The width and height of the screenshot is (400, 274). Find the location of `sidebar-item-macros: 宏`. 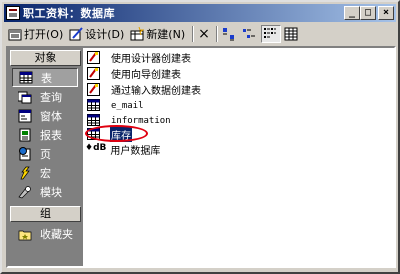

sidebar-item-macros: 宏 is located at coordinates (45, 172).